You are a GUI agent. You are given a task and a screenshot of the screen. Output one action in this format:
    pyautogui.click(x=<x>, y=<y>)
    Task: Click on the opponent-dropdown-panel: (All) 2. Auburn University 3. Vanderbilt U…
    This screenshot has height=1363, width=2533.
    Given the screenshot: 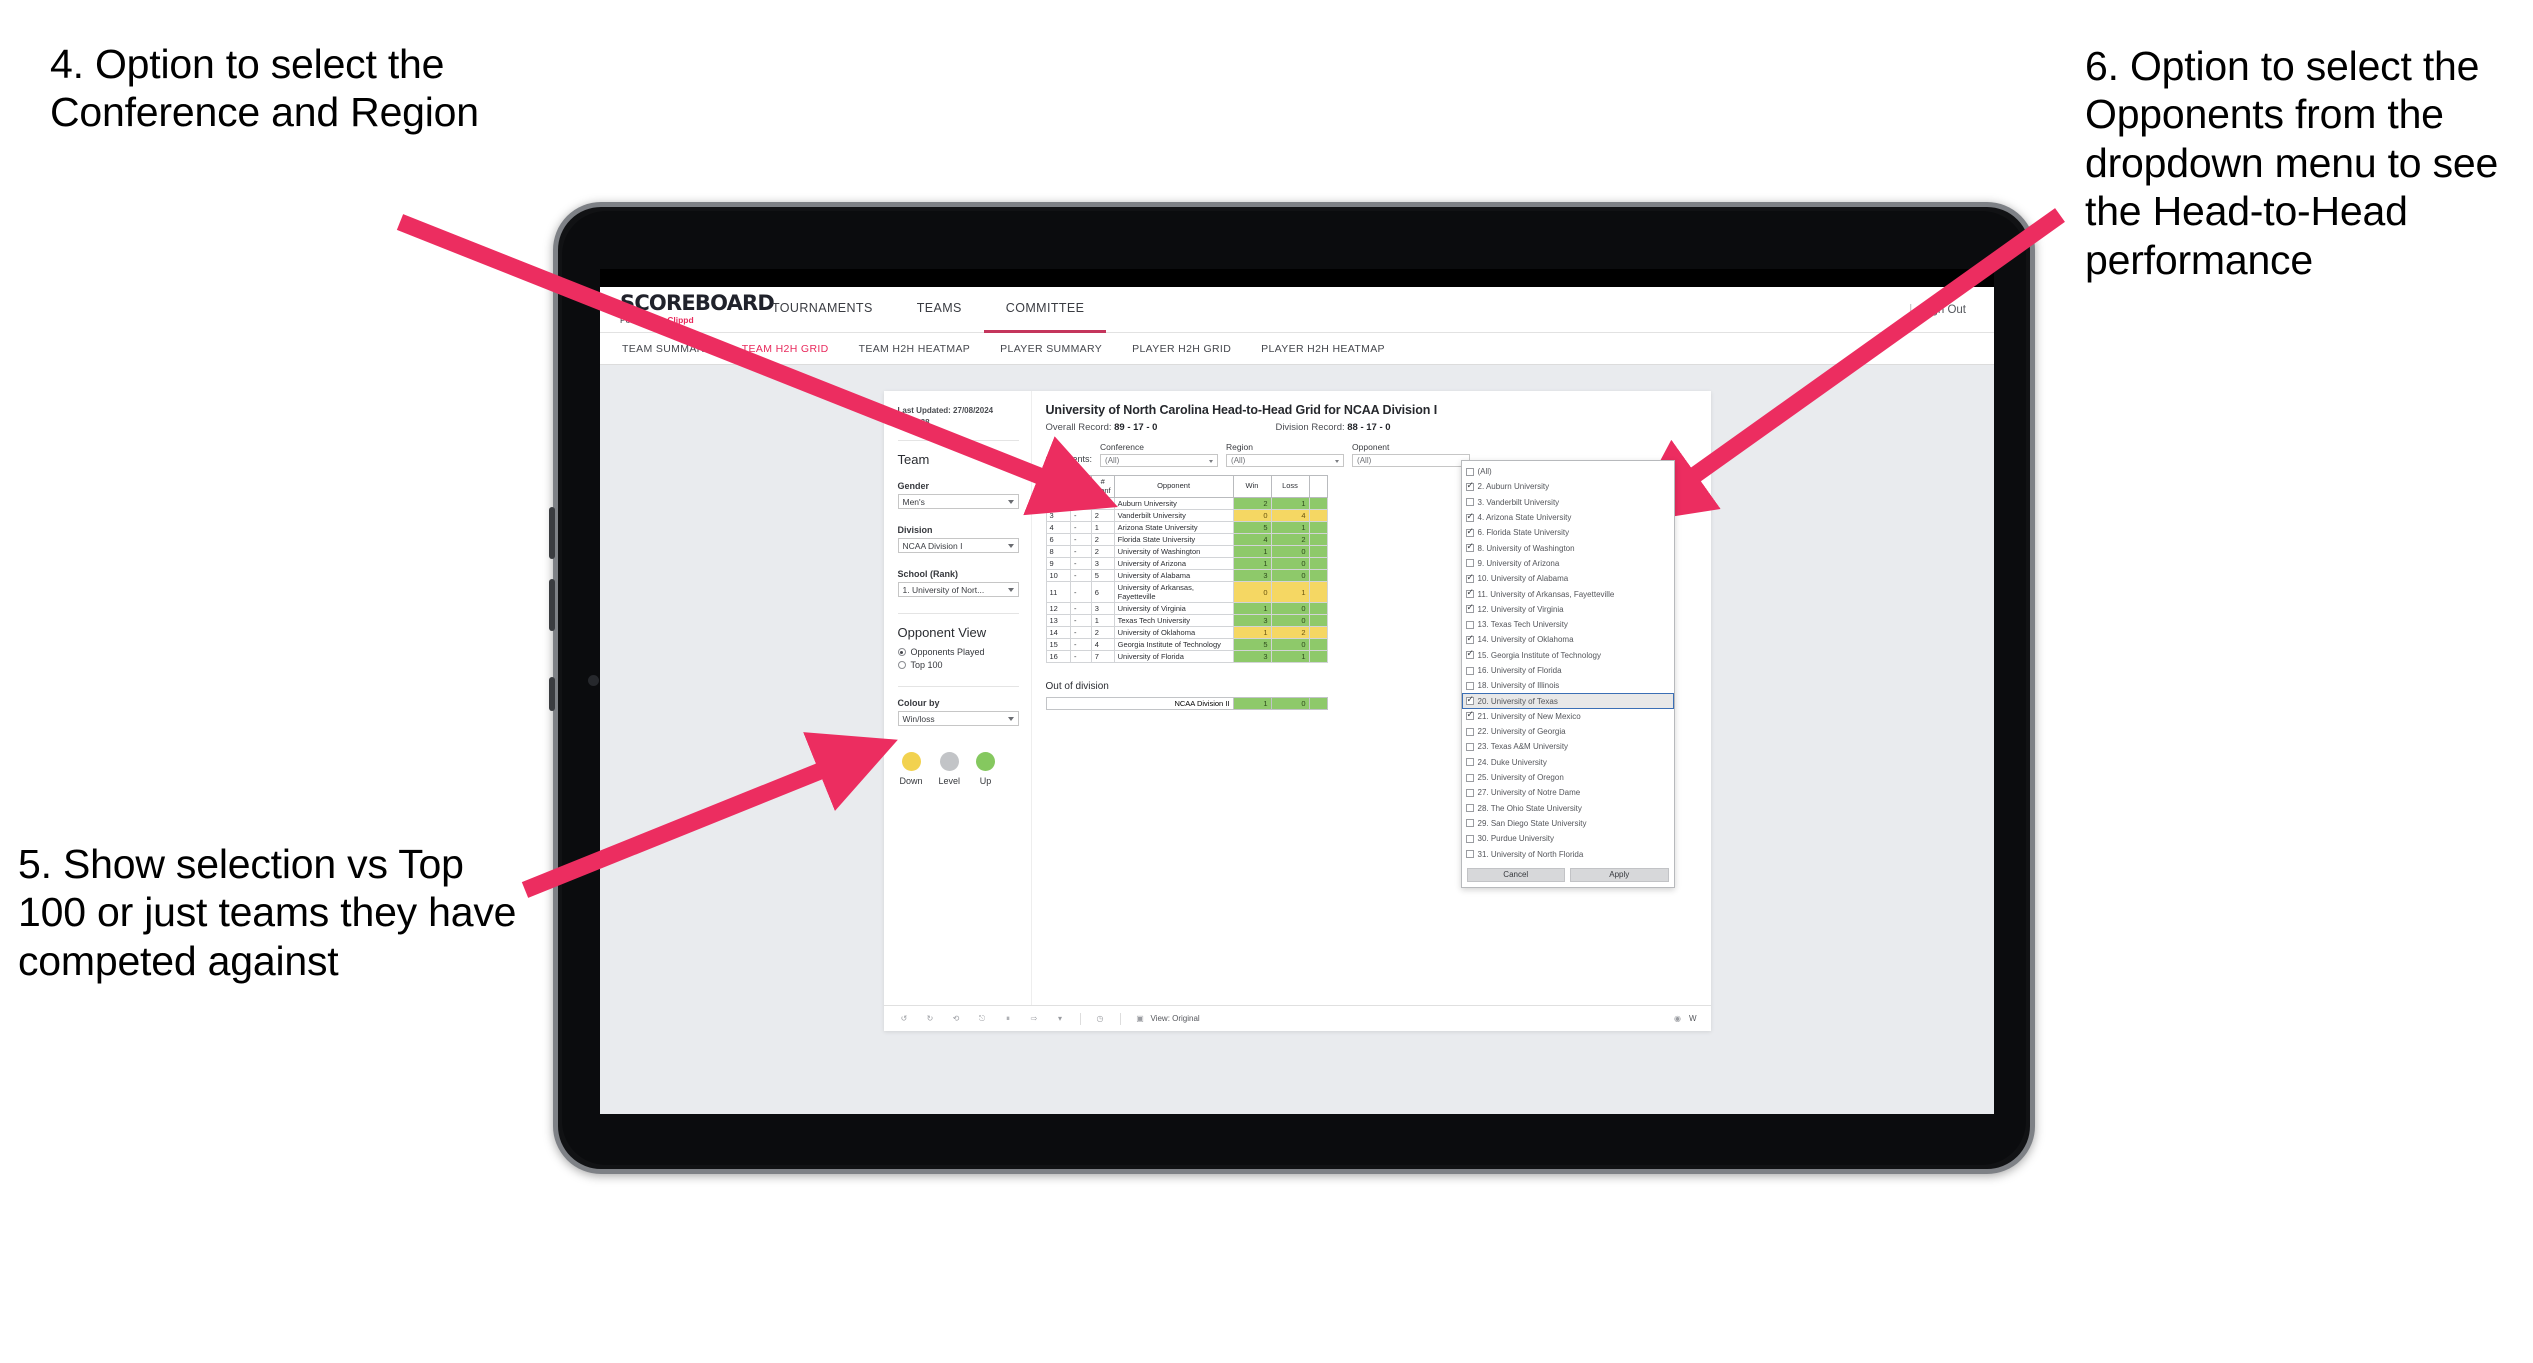 What is the action you would take?
    pyautogui.click(x=1567, y=674)
    